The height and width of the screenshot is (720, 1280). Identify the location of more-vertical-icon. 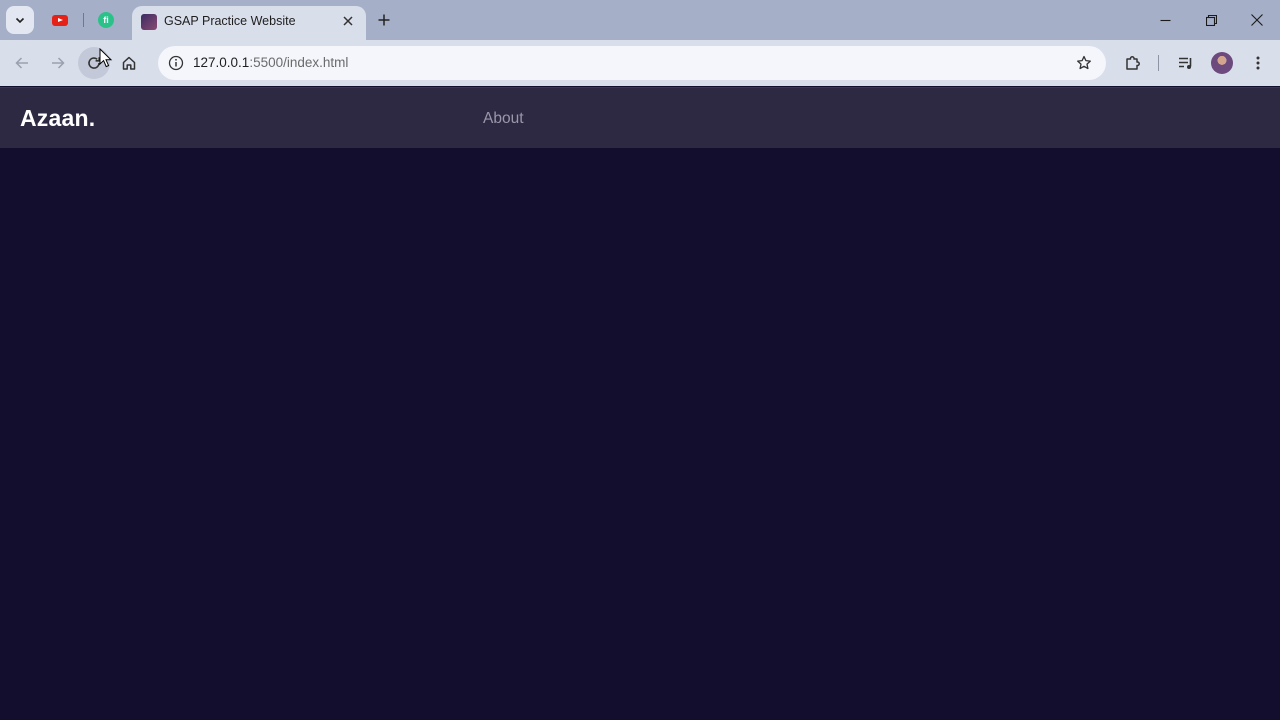
(1258, 63).